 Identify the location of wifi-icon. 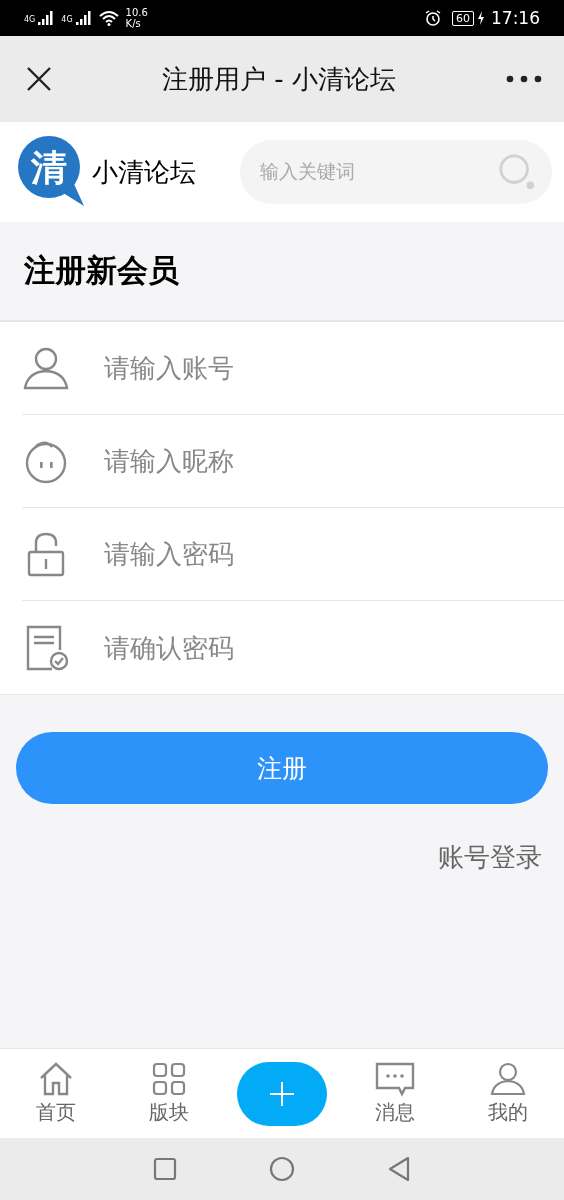
(108, 18).